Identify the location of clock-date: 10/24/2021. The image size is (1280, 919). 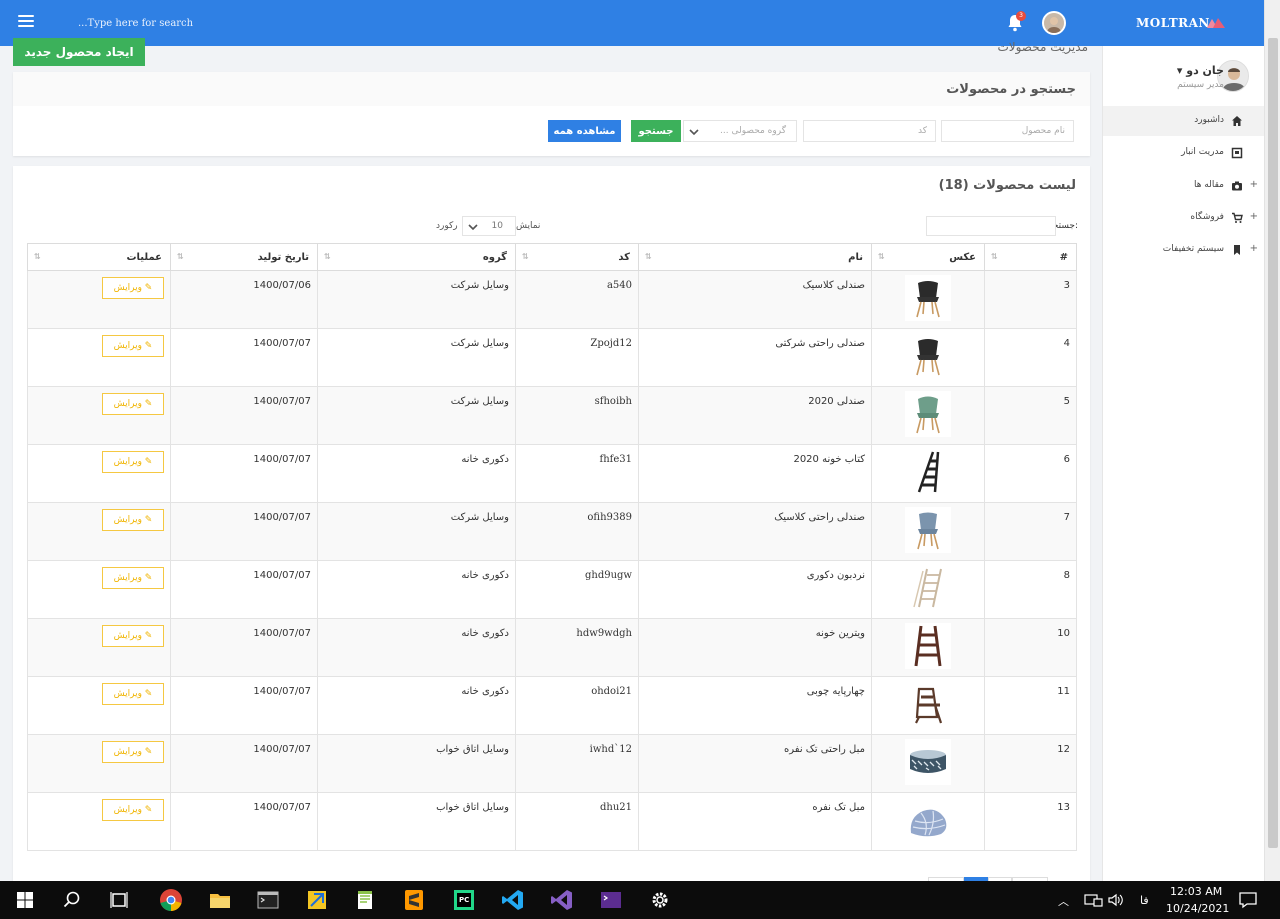
(1197, 908).